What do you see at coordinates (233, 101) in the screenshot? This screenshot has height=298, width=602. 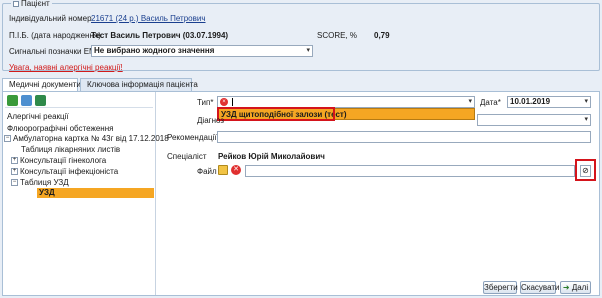 I see `text-cursor` at bounding box center [233, 101].